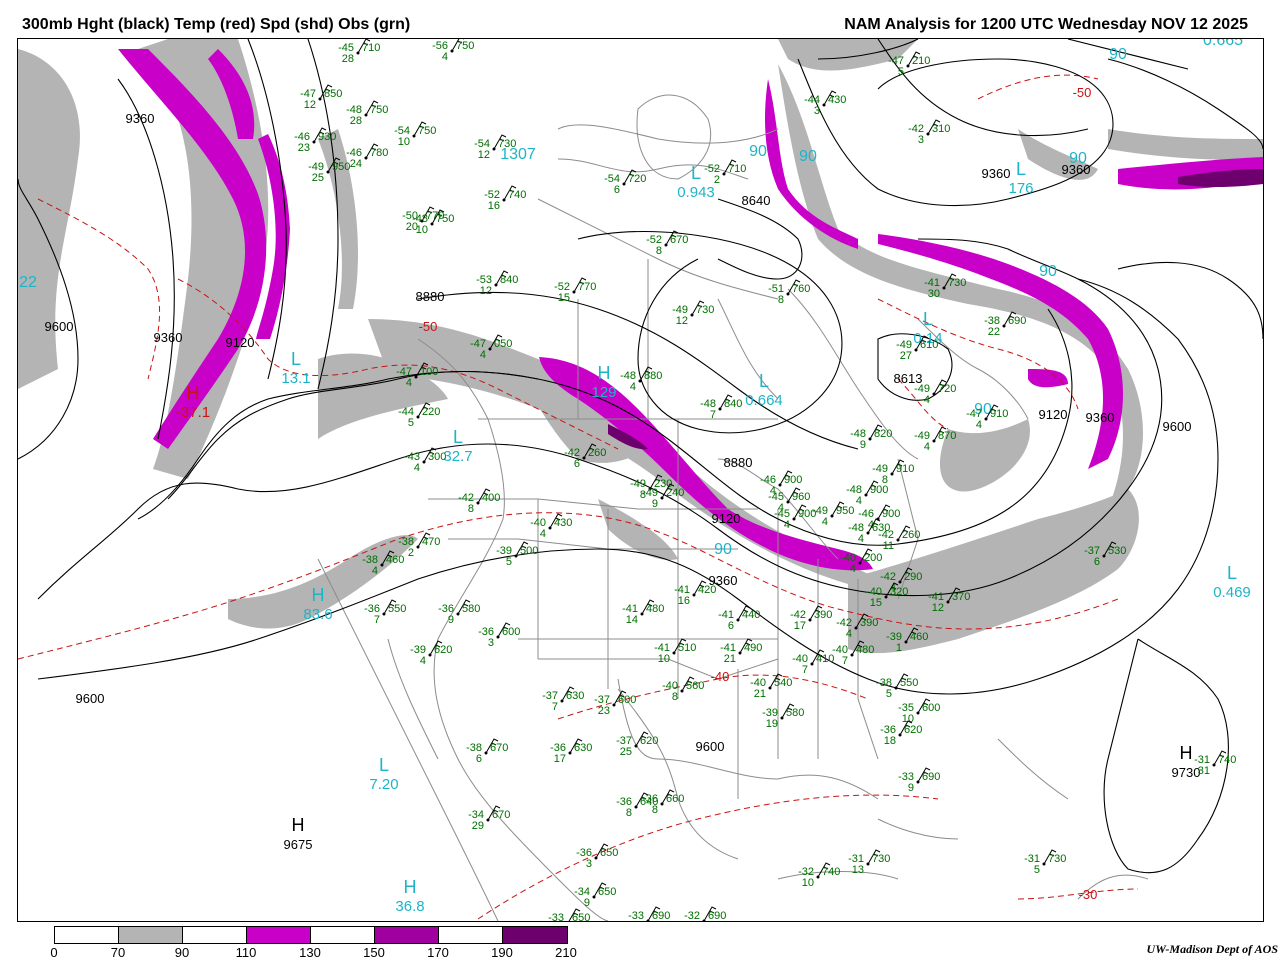 Image resolution: width=1280 pixels, height=961 pixels. Describe the element at coordinates (607, 892) in the screenshot. I see `obs-height: 650` at that location.